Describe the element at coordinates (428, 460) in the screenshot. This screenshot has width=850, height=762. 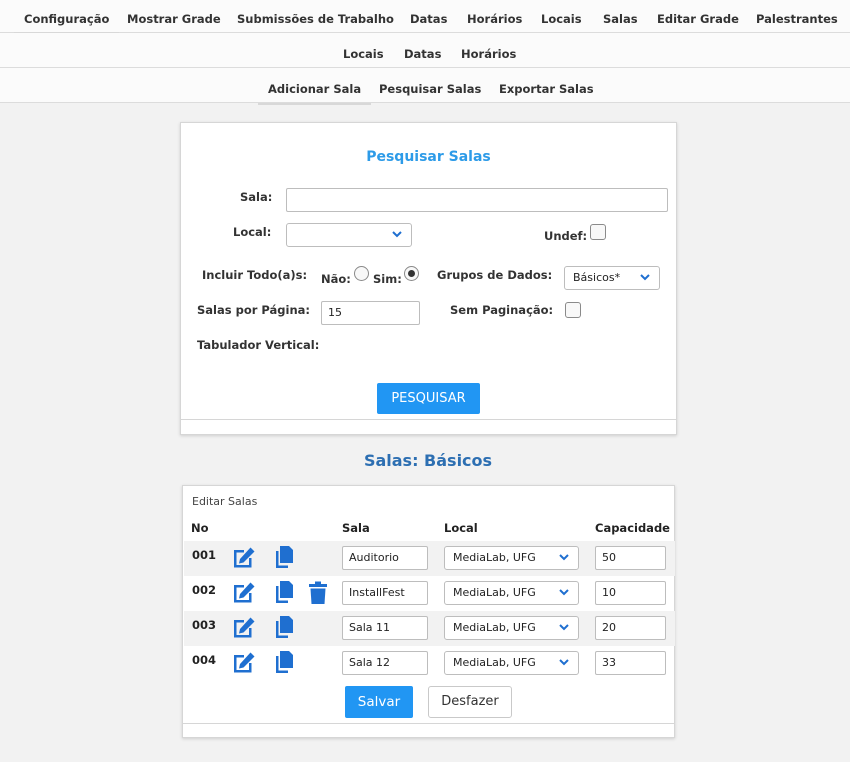
I see `results-title: Salas: Básicos` at that location.